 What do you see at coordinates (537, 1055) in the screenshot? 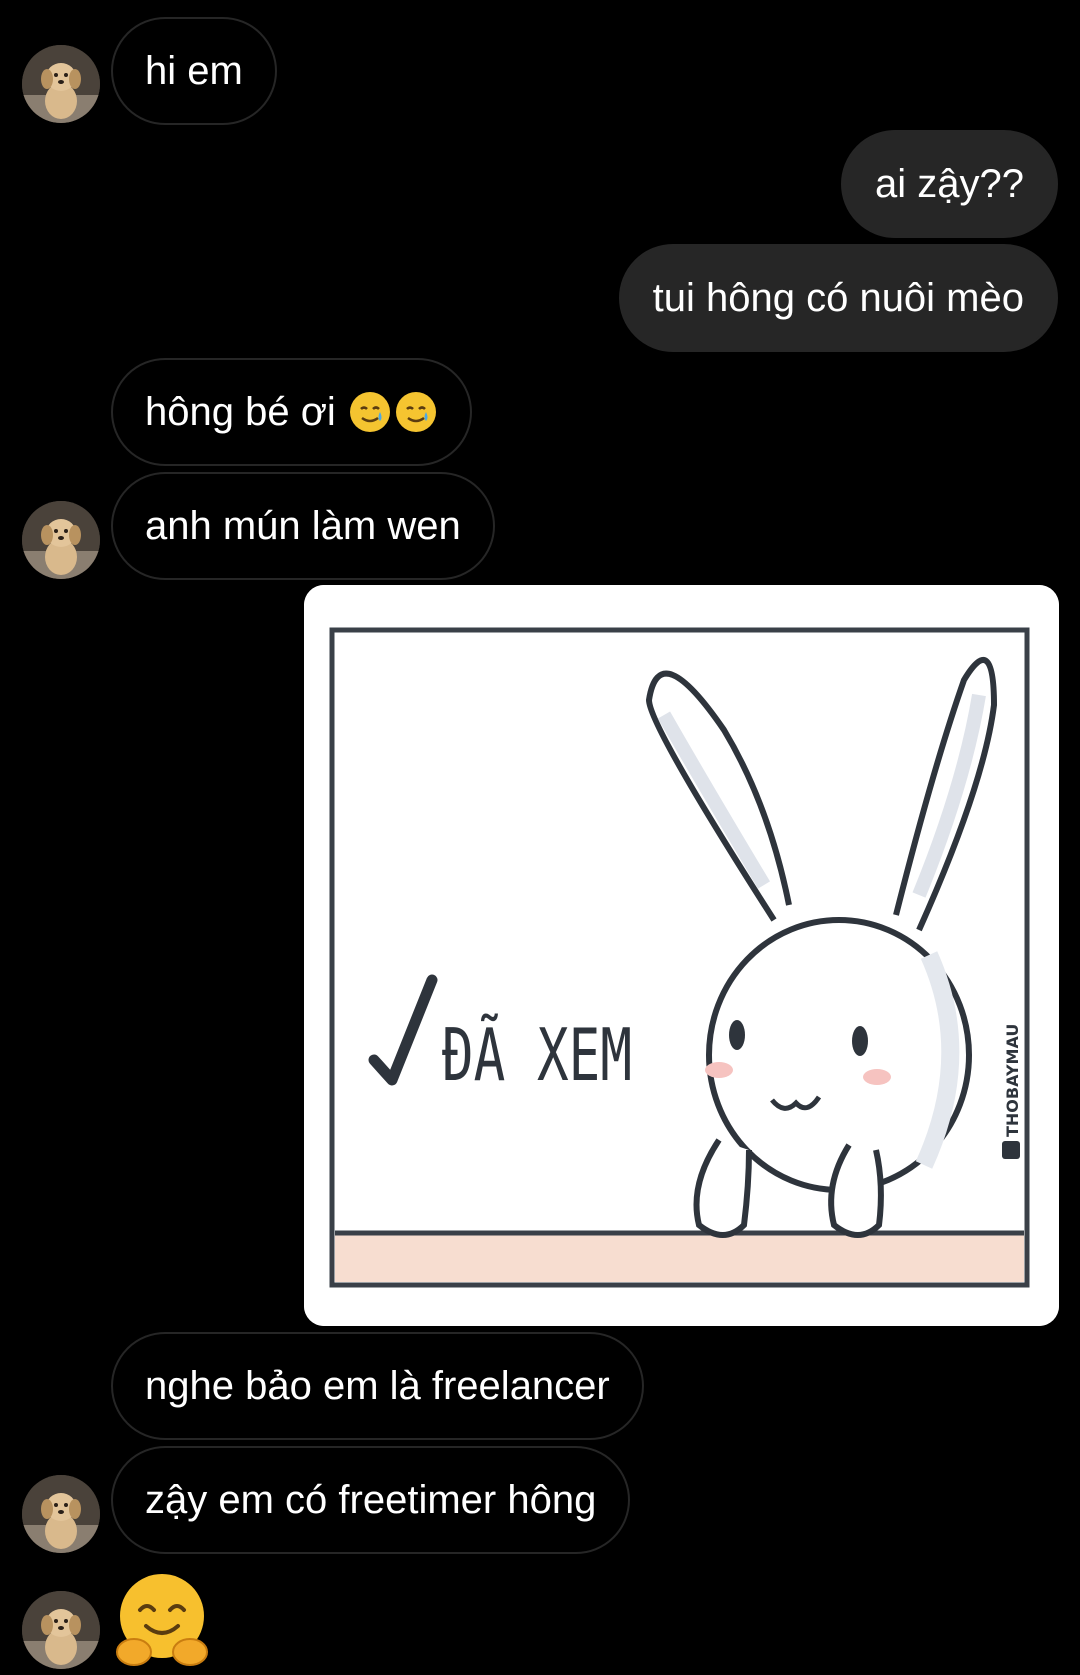
I see `sticker-text: ĐÃ XEM` at bounding box center [537, 1055].